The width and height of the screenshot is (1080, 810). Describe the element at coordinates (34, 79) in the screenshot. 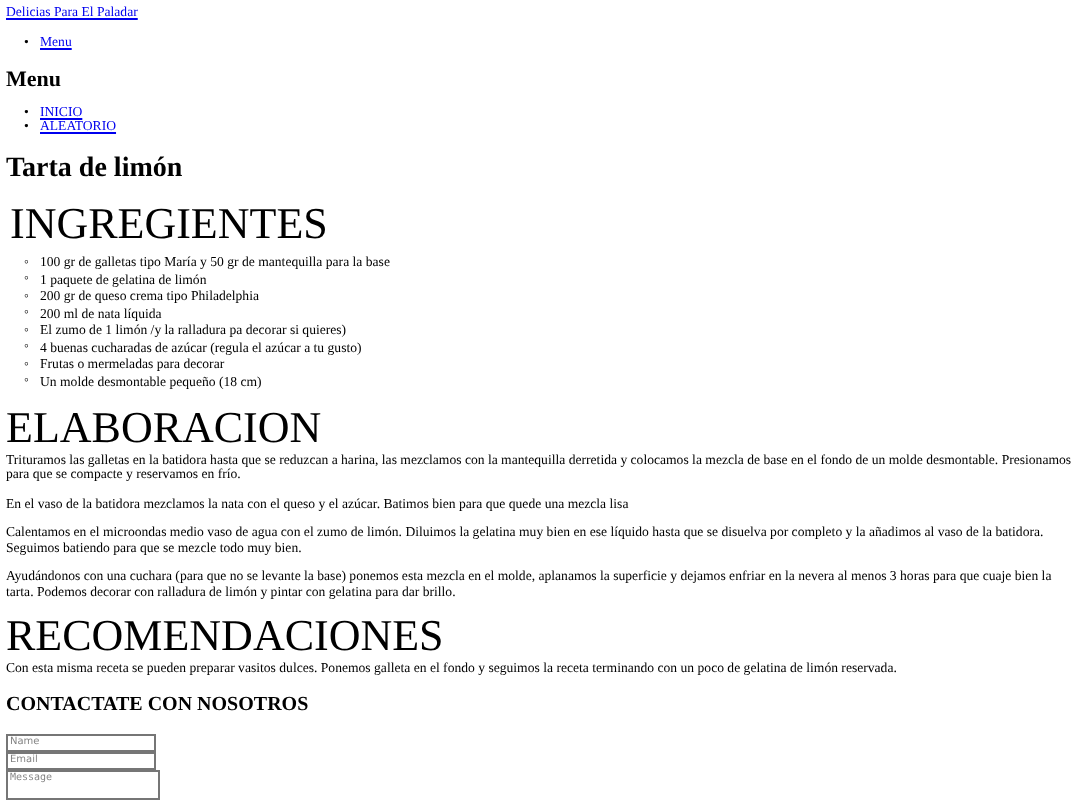

I see `menu-heading: Menu` at that location.